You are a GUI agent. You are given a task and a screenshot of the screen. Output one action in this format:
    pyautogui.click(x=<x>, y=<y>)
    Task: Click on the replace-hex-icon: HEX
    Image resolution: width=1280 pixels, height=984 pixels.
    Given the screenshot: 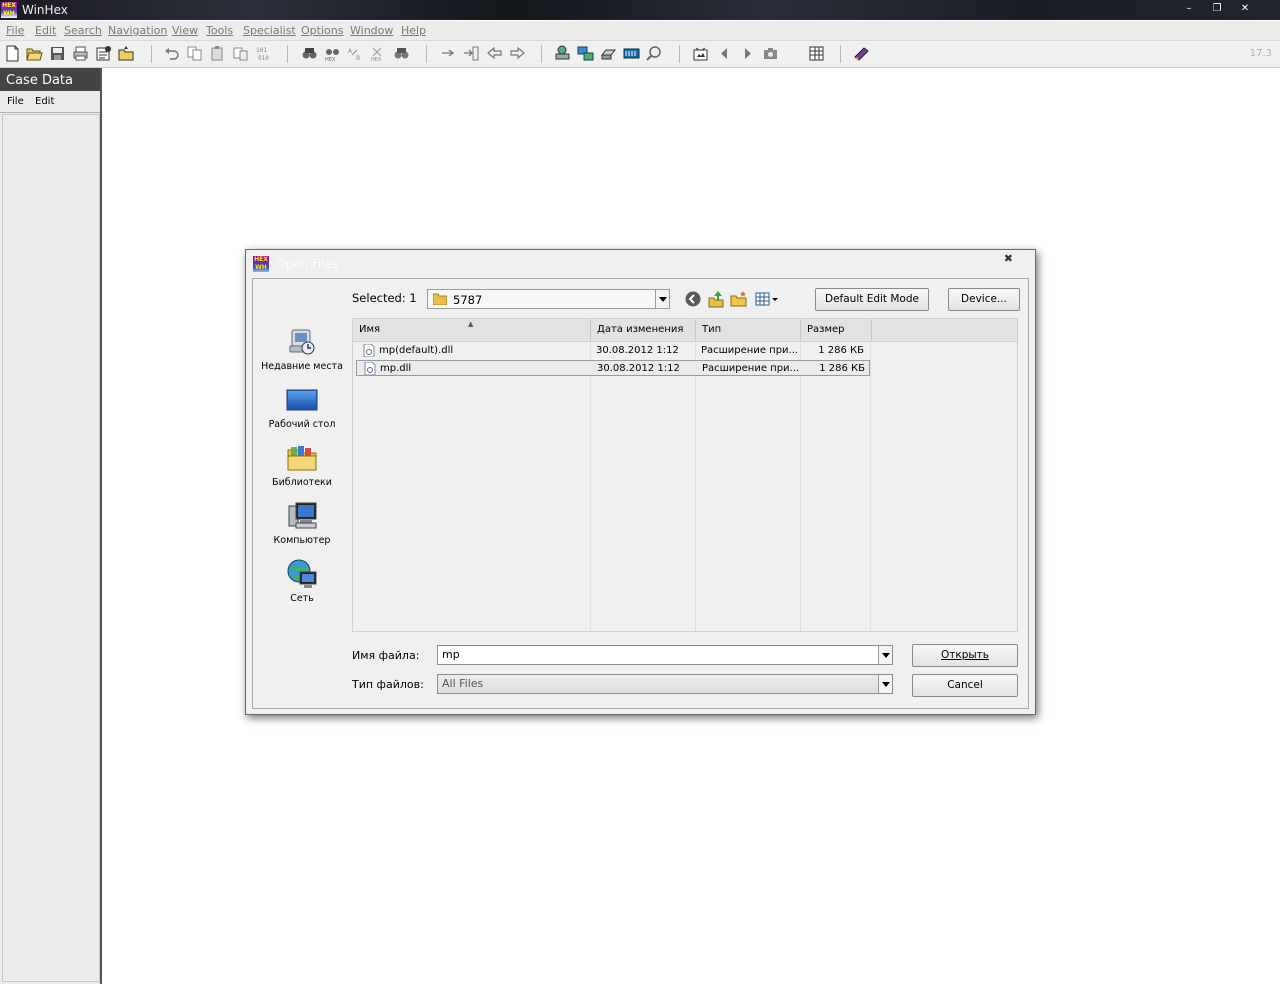 What is the action you would take?
    pyautogui.click(x=378, y=54)
    